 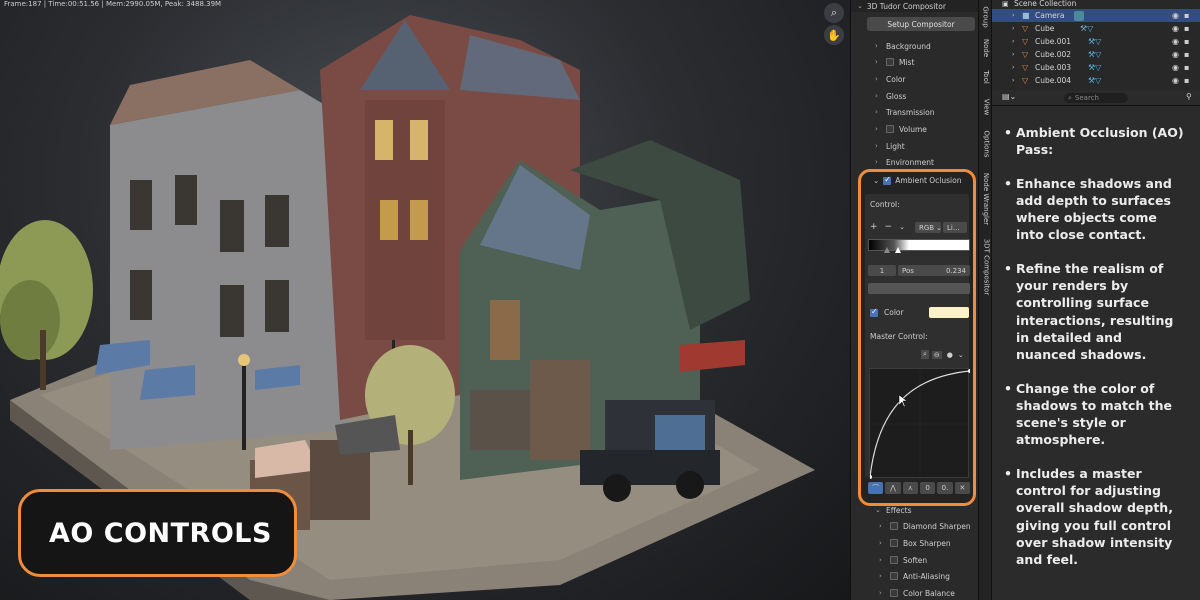 What do you see at coordinates (934, 270) in the screenshot?
I see `stop-position-field: Pos 0.234` at bounding box center [934, 270].